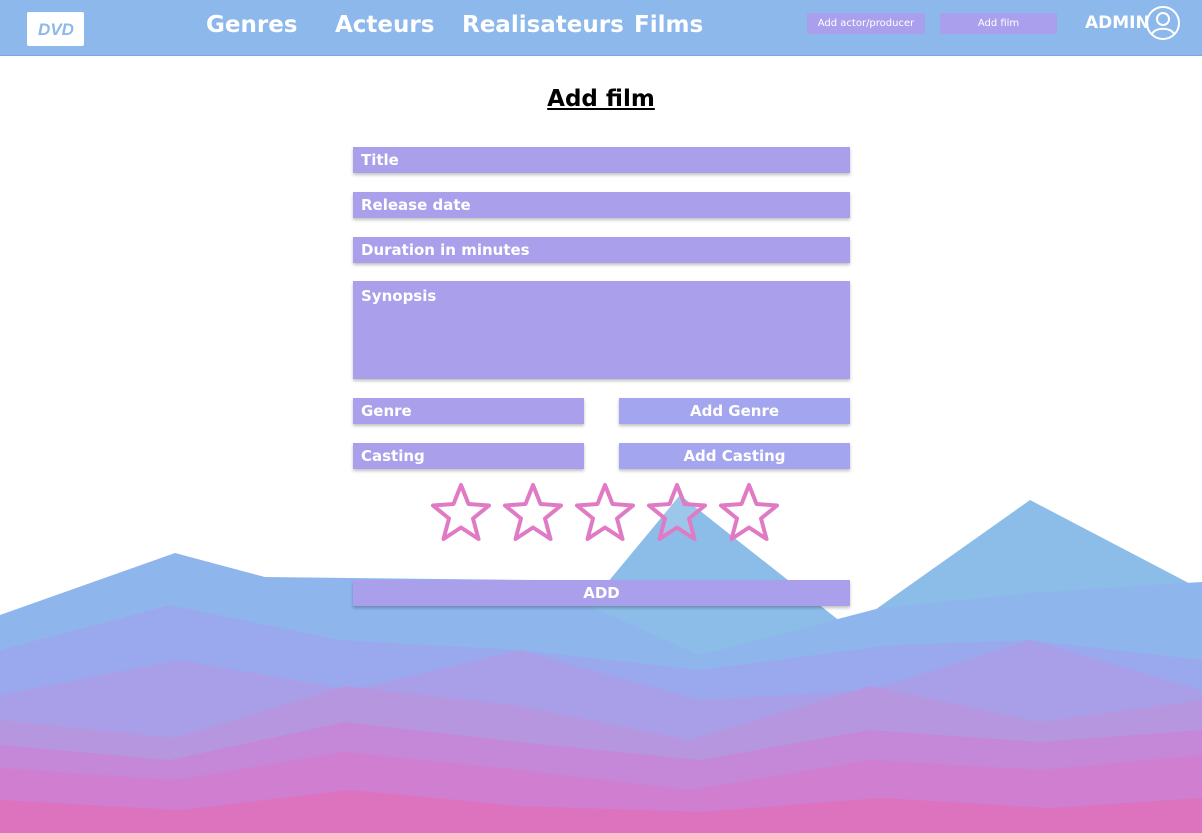  Describe the element at coordinates (998, 23) in the screenshot. I see `add-film-button: Add film` at that location.